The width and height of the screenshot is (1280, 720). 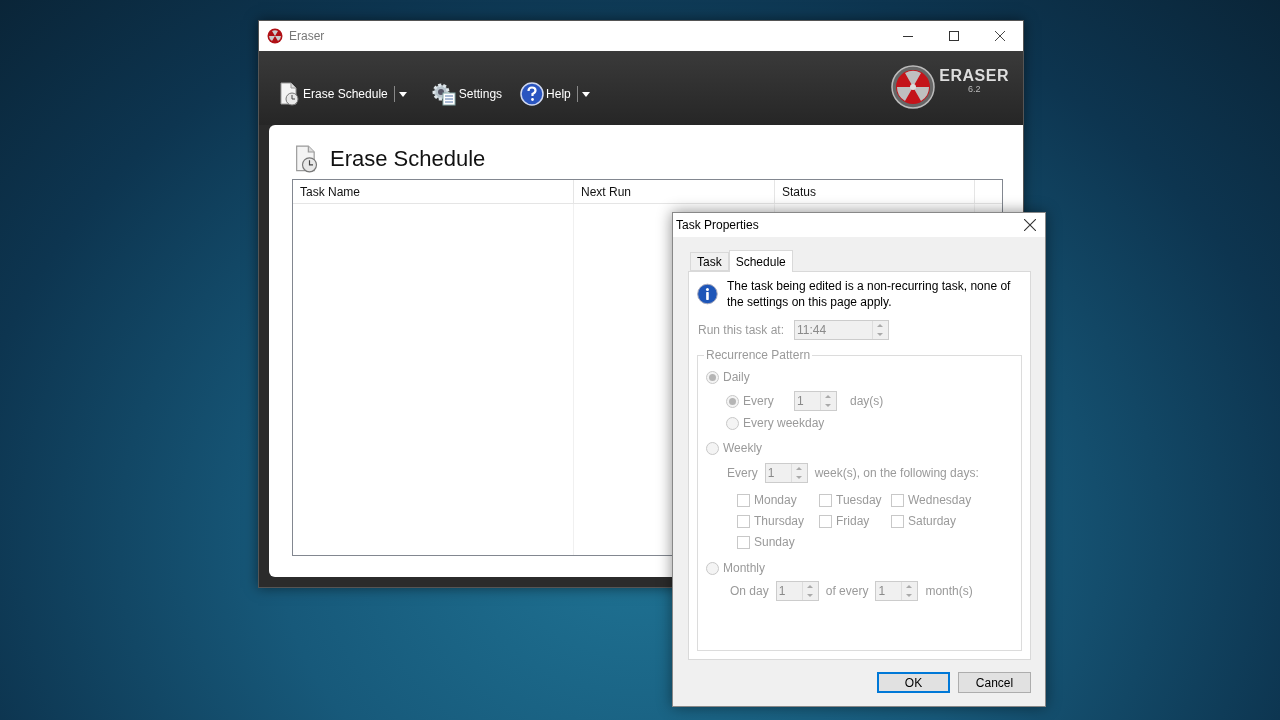 I want to click on document-clock-icon, so click(x=289, y=94).